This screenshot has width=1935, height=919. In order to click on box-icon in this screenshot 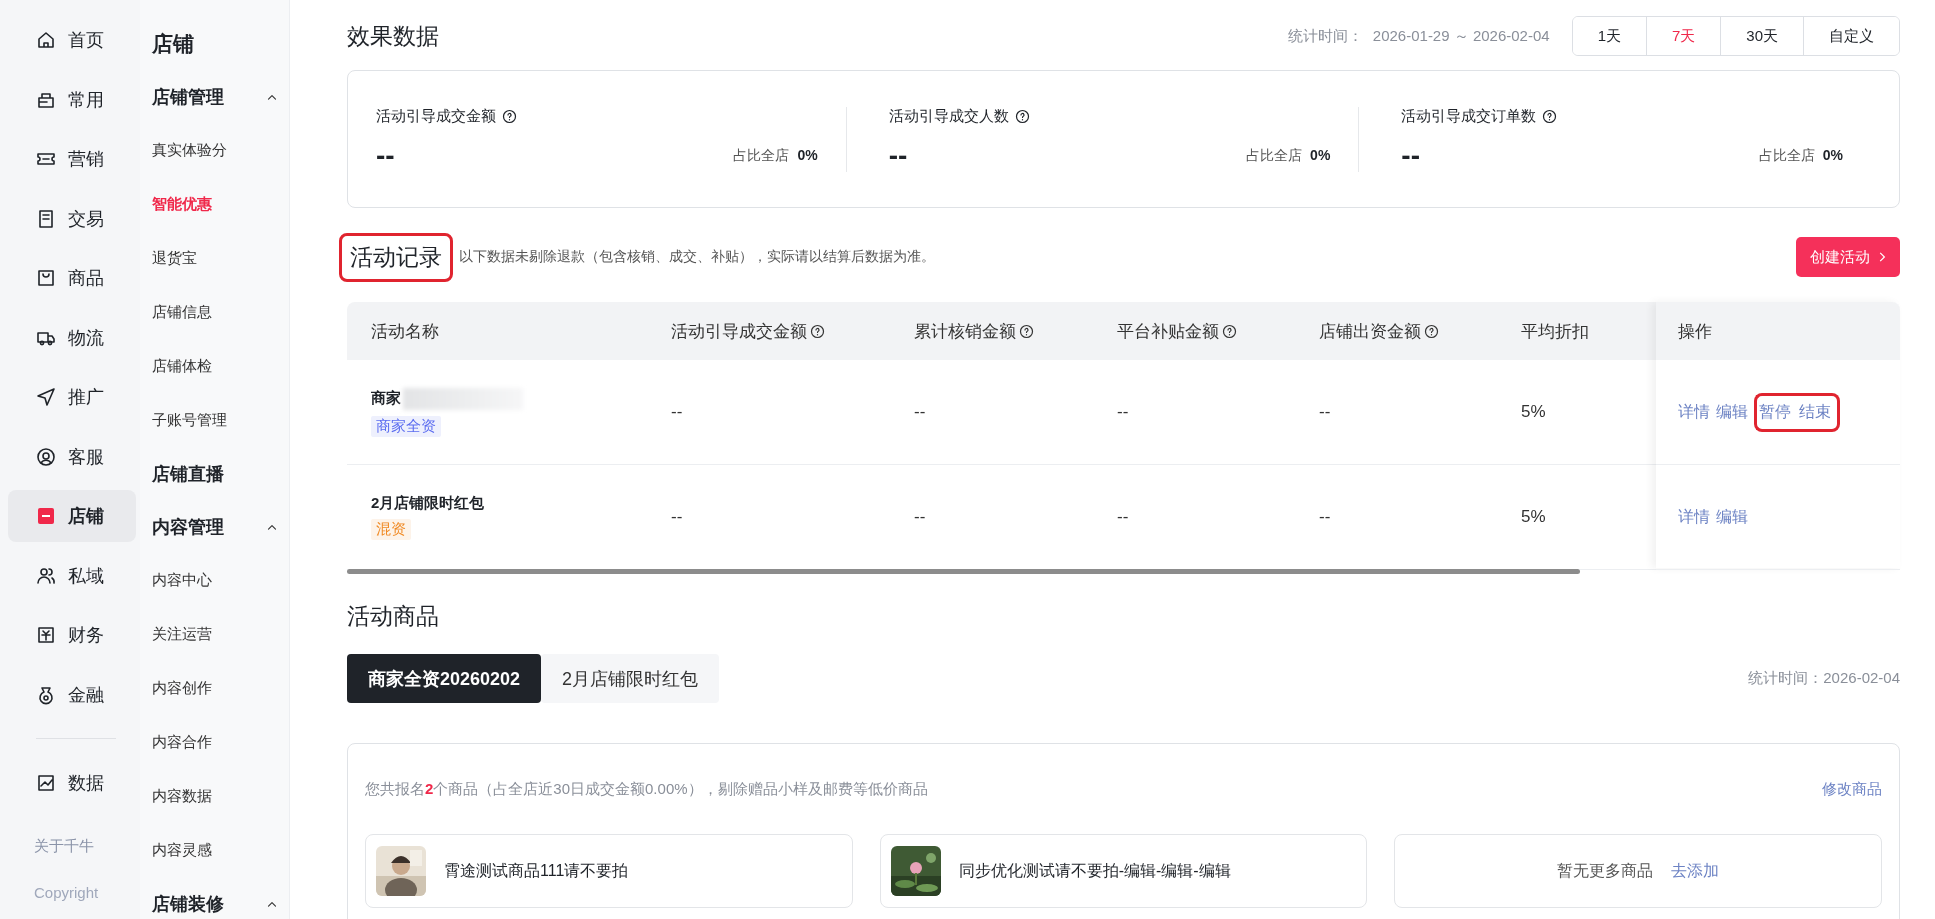, I will do `click(46, 278)`.